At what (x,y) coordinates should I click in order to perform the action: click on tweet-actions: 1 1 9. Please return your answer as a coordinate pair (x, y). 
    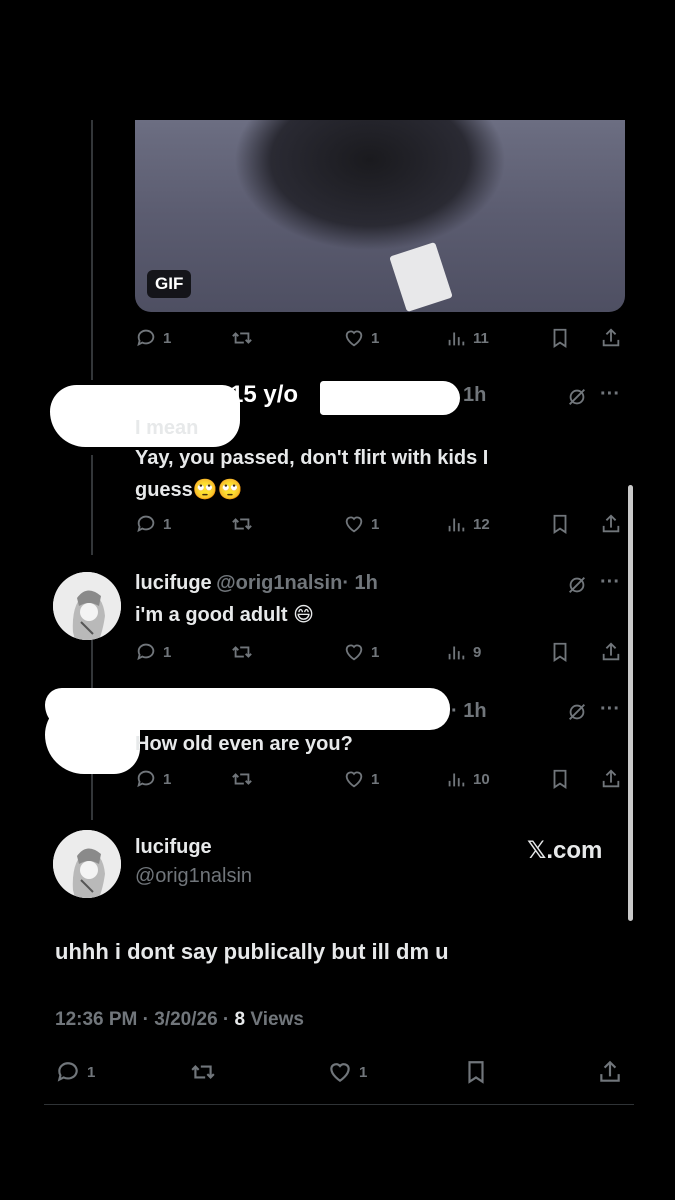
    Looking at the image, I should click on (380, 654).